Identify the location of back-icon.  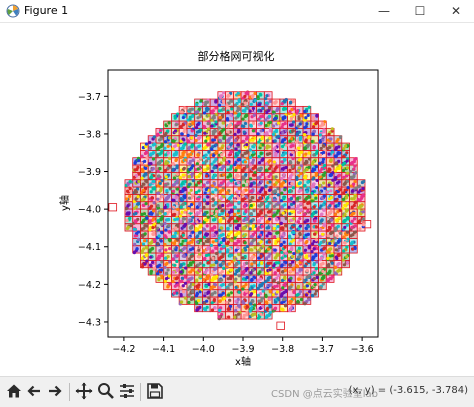
(34, 391).